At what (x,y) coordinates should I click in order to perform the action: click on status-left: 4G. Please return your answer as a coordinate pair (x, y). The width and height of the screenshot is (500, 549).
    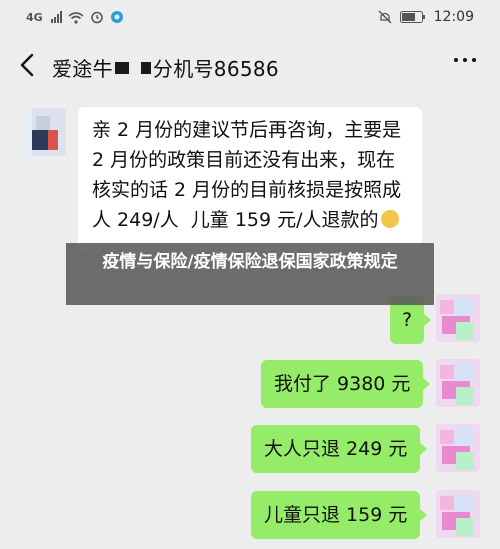
    Looking at the image, I should click on (75, 17).